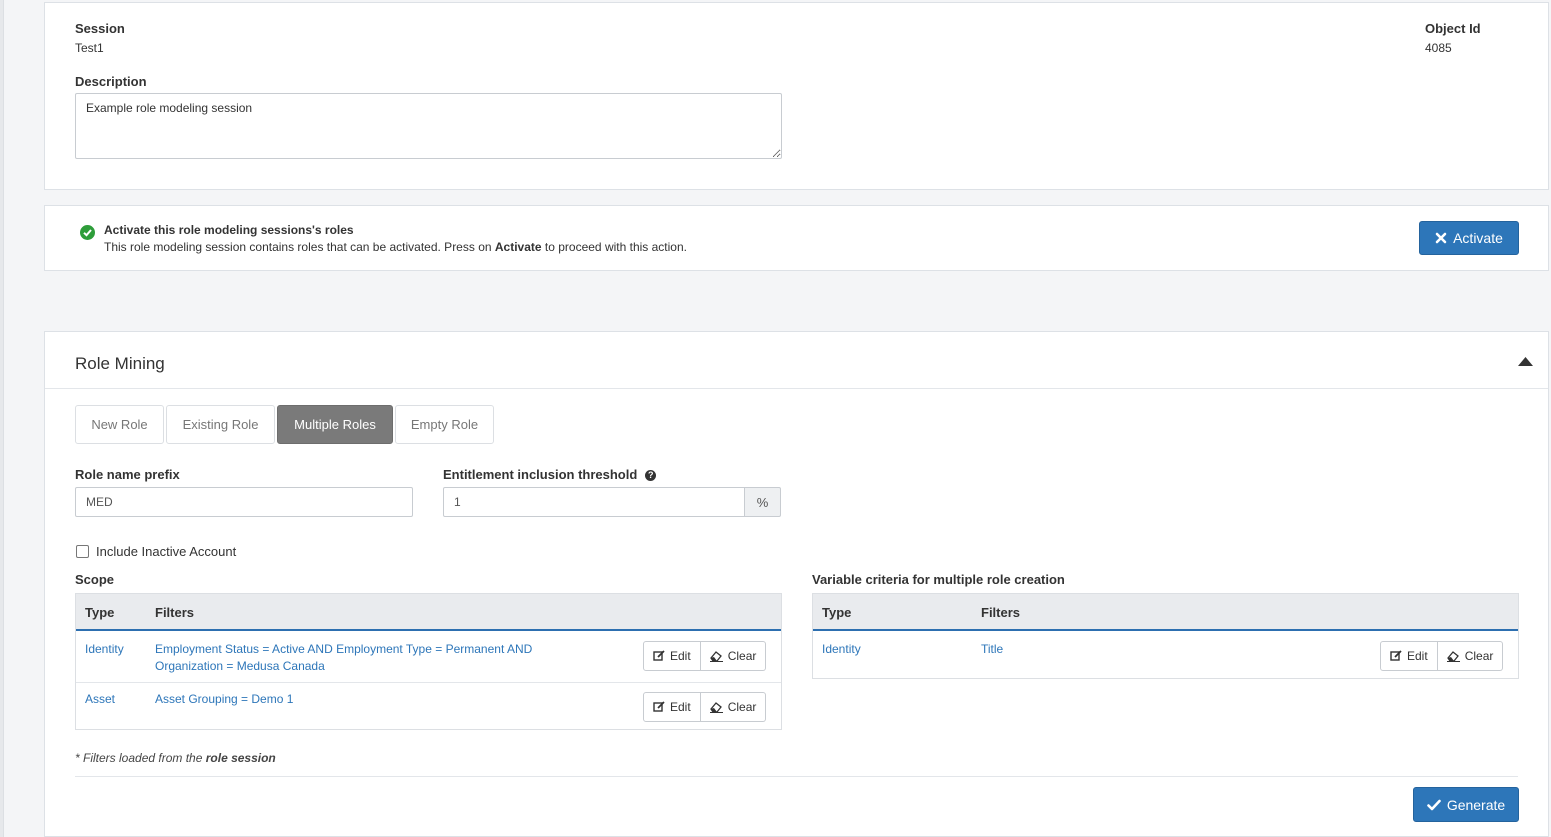 The width and height of the screenshot is (1551, 837). What do you see at coordinates (837, 612) in the screenshot?
I see `variable-header-type: Type` at bounding box center [837, 612].